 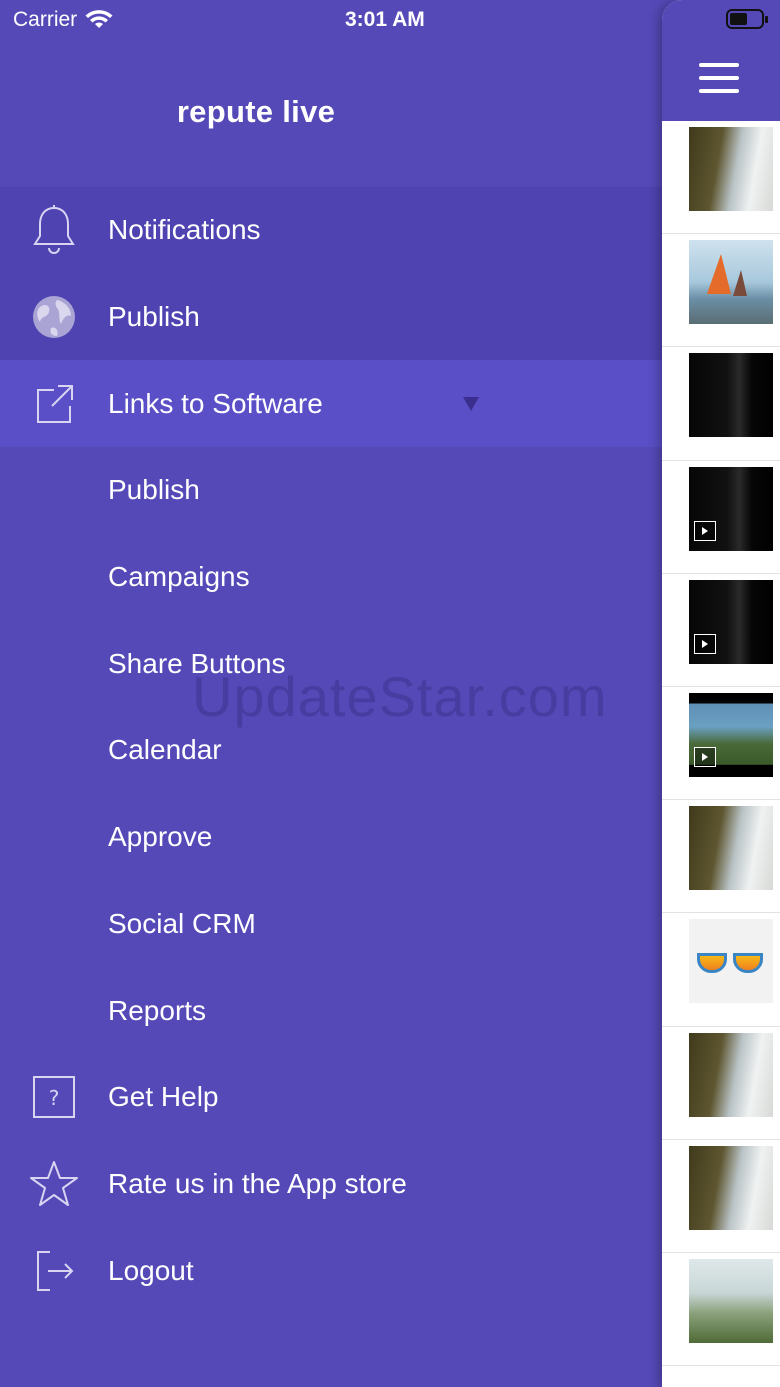 I want to click on status-time: 3:01 AM, so click(x=385, y=19).